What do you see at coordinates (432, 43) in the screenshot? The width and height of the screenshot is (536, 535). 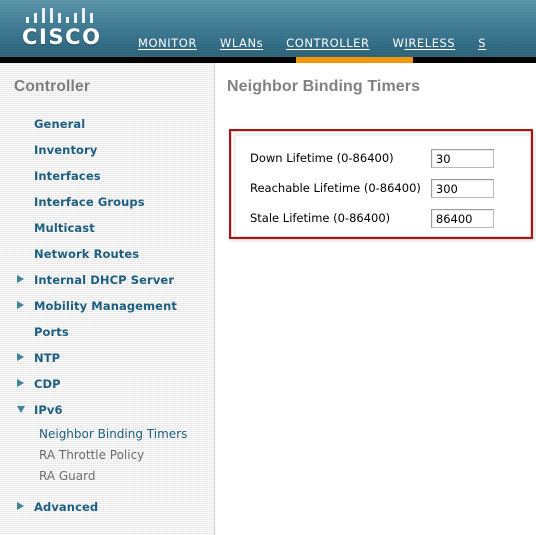 I see `nav-label-wireless: RELESS` at bounding box center [432, 43].